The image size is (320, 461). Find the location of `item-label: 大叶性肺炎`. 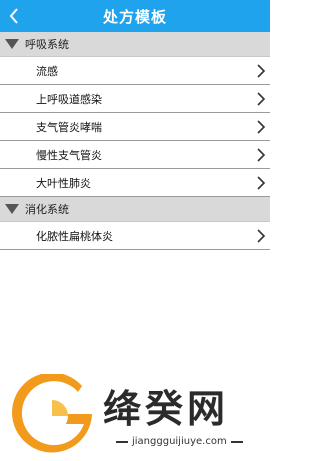

item-label: 大叶性肺炎 is located at coordinates (63, 183).